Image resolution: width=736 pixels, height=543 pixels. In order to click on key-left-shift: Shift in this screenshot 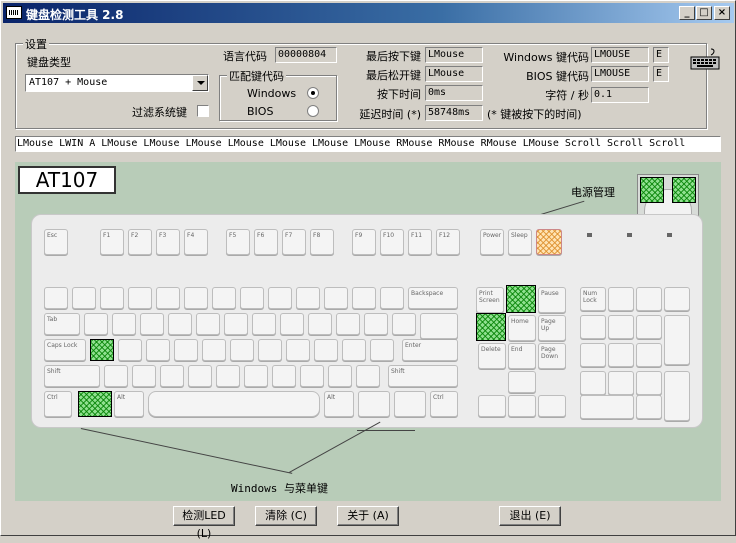, I will do `click(72, 376)`.